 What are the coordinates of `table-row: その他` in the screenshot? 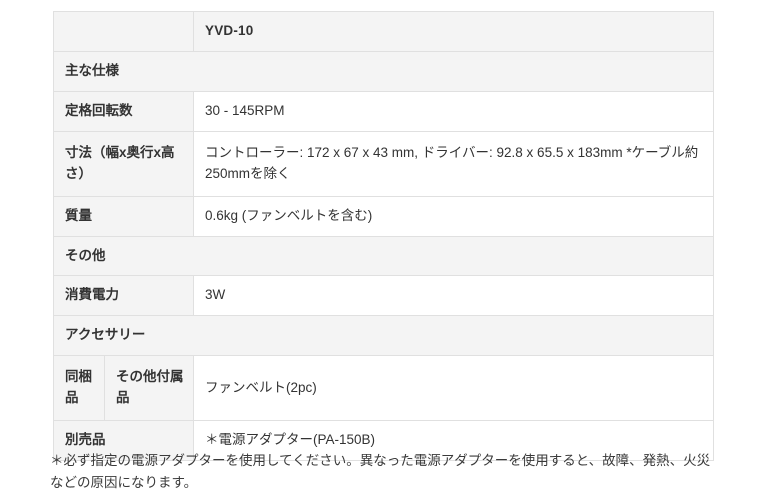 It's located at (383, 256).